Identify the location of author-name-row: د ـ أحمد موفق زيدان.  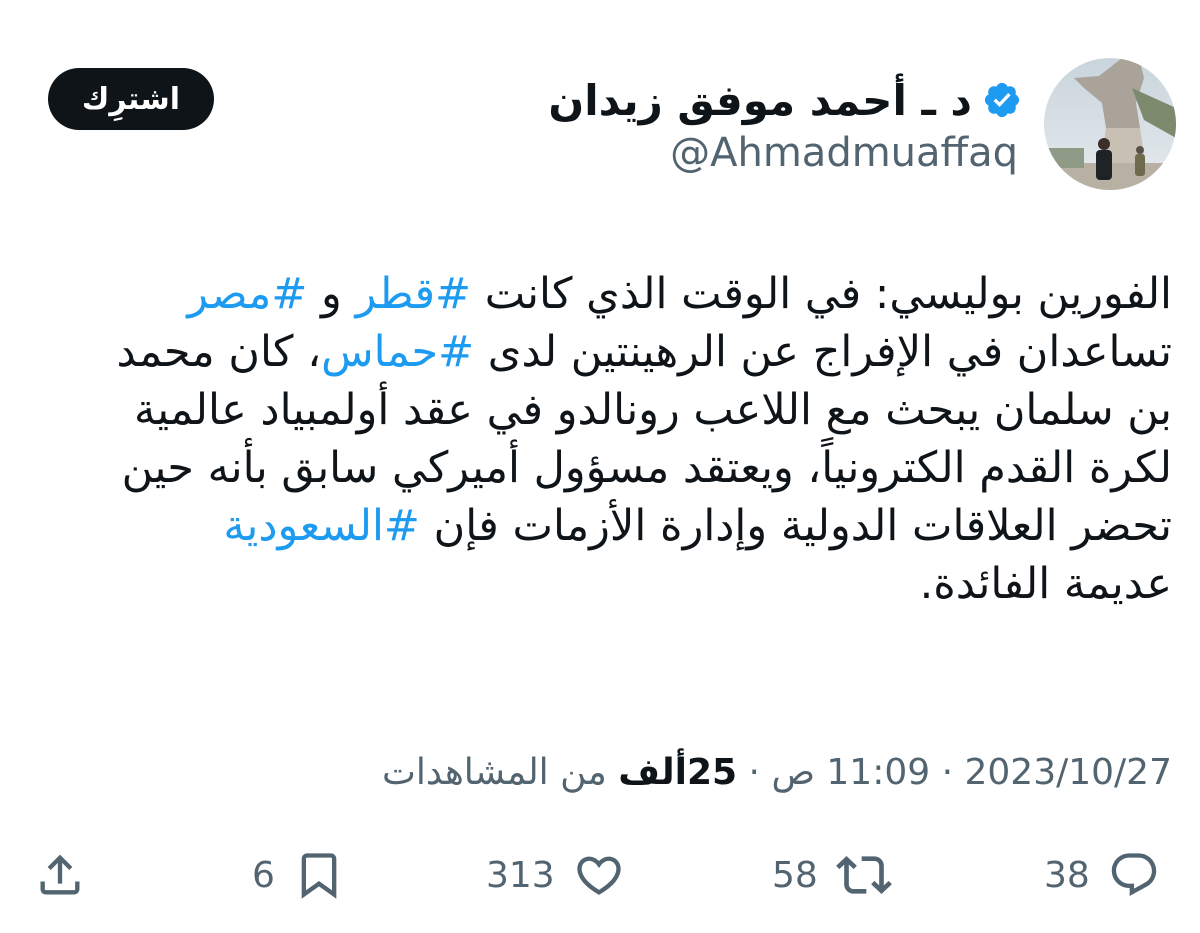
(785, 100).